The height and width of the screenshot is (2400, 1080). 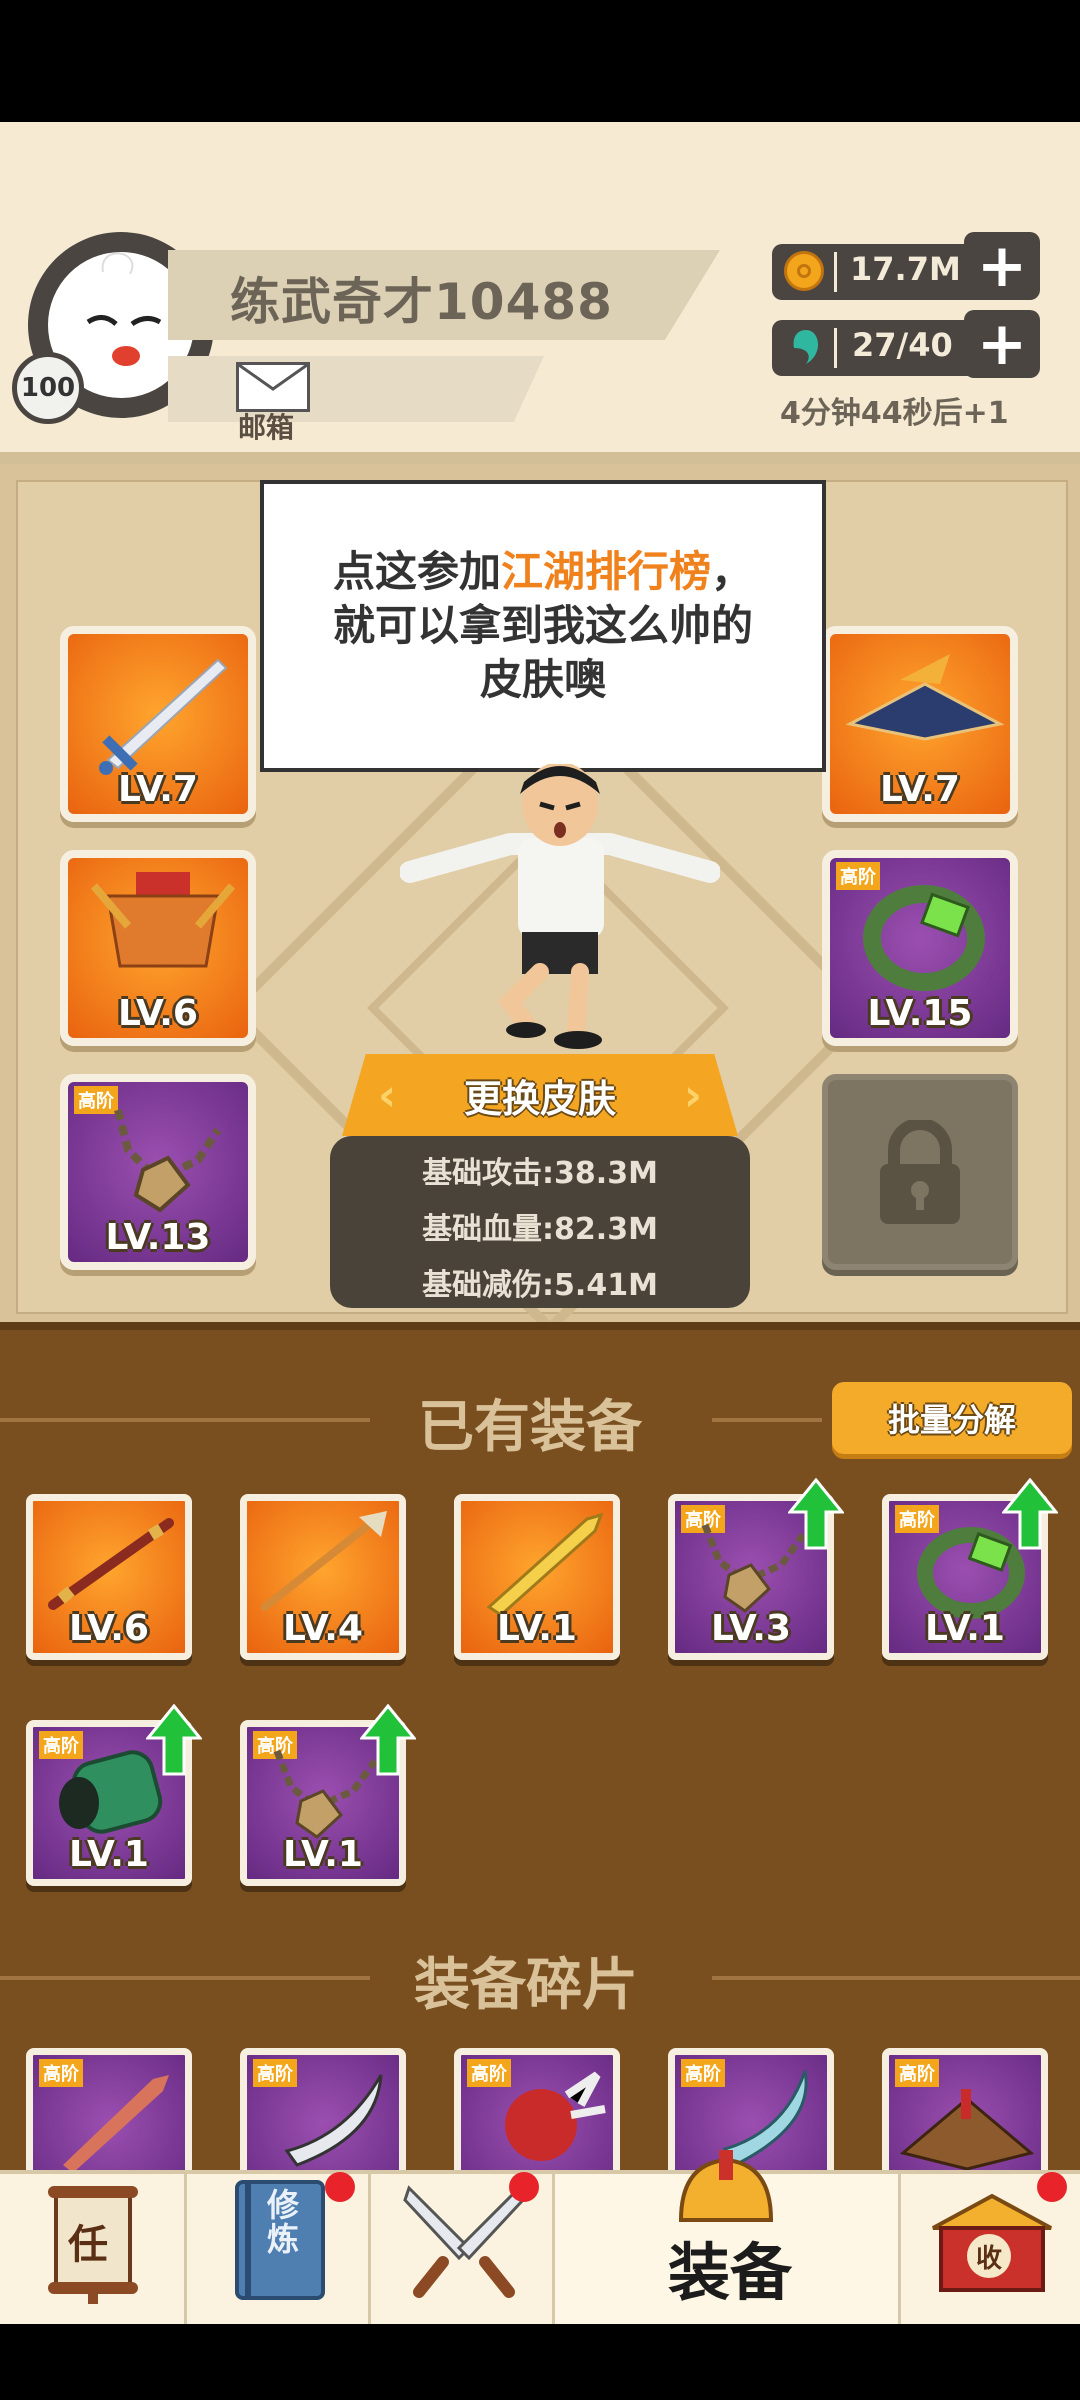 What do you see at coordinates (387, 1095) in the screenshot?
I see `chevron-left-icon: ‹` at bounding box center [387, 1095].